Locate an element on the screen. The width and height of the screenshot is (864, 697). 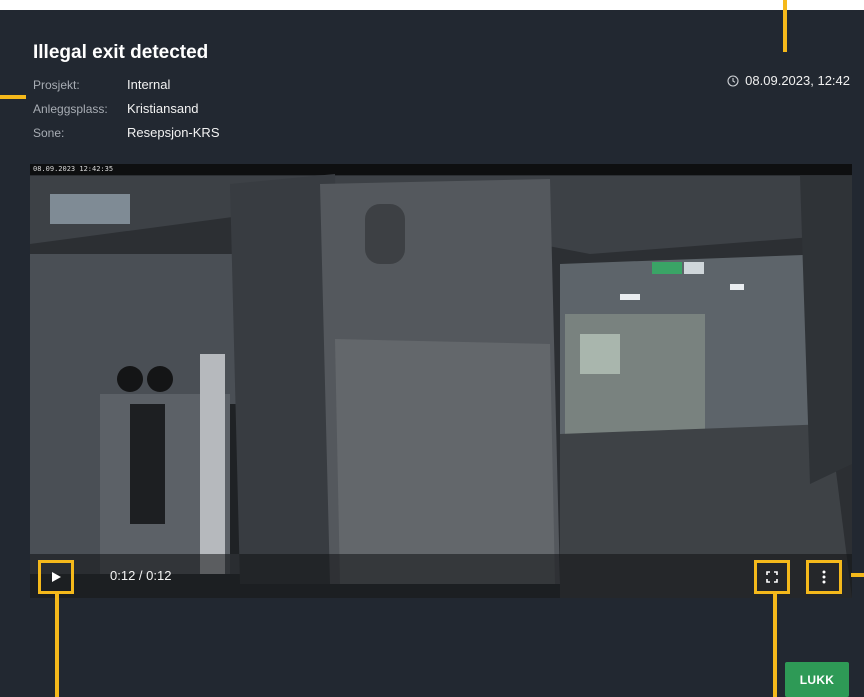
play-icon is located at coordinates (56, 577).